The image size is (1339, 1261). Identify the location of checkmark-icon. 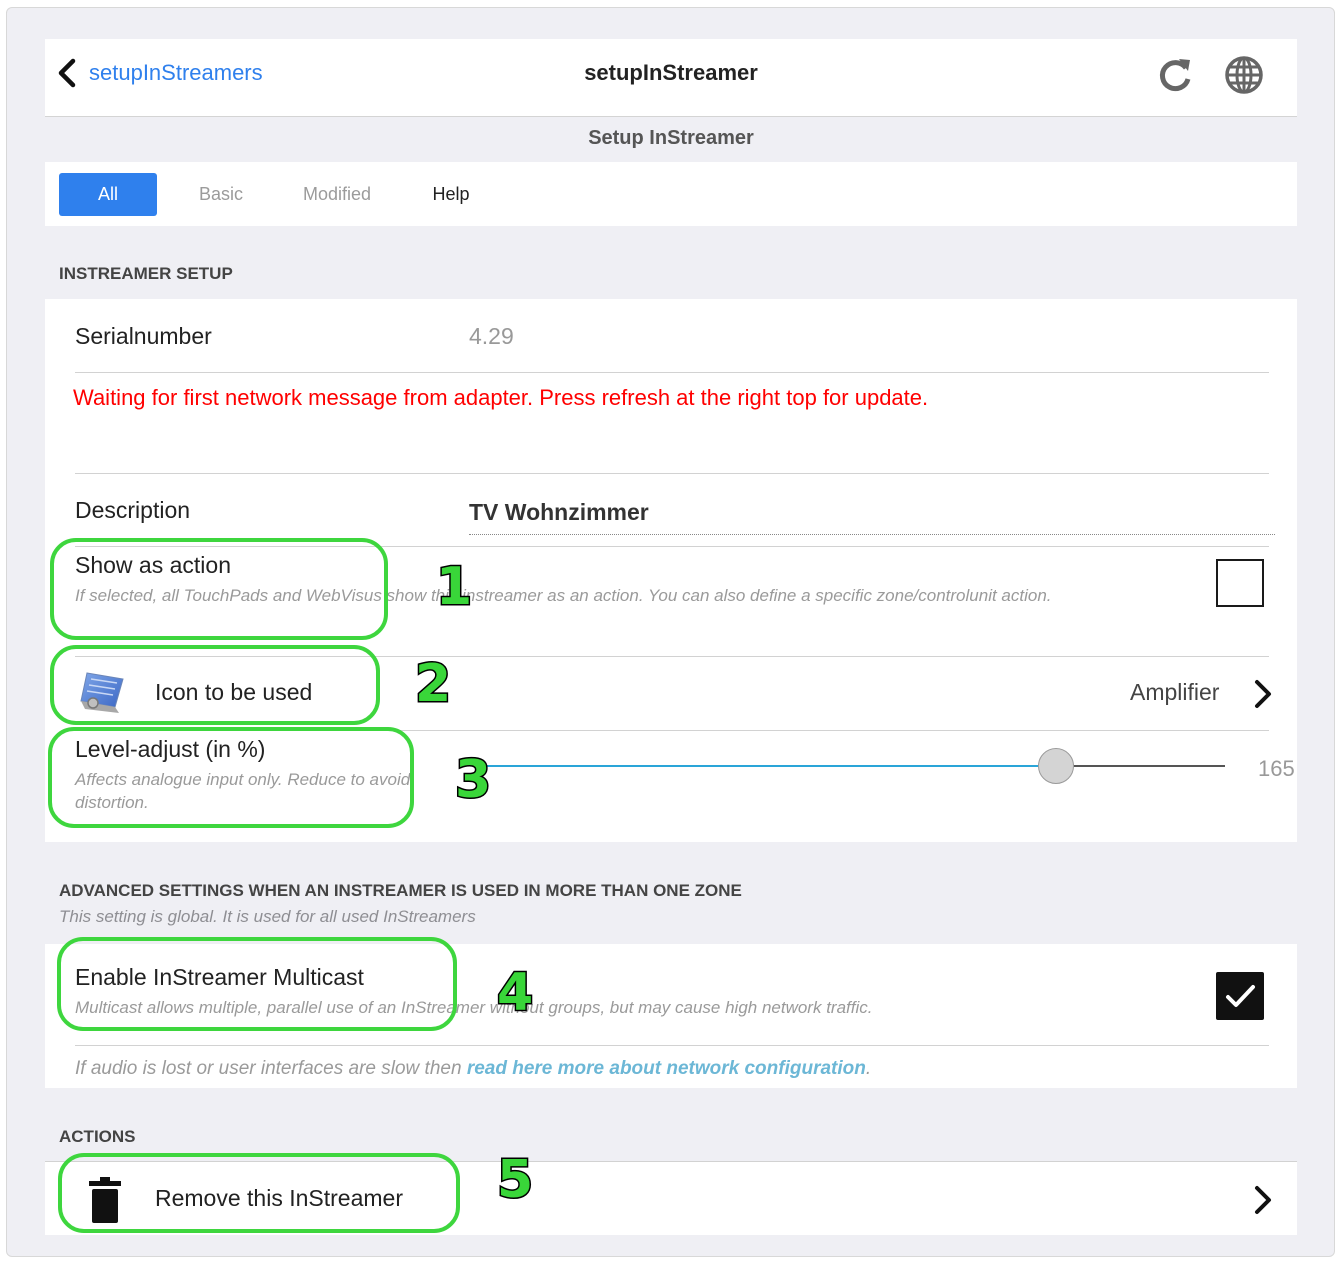
(1240, 996).